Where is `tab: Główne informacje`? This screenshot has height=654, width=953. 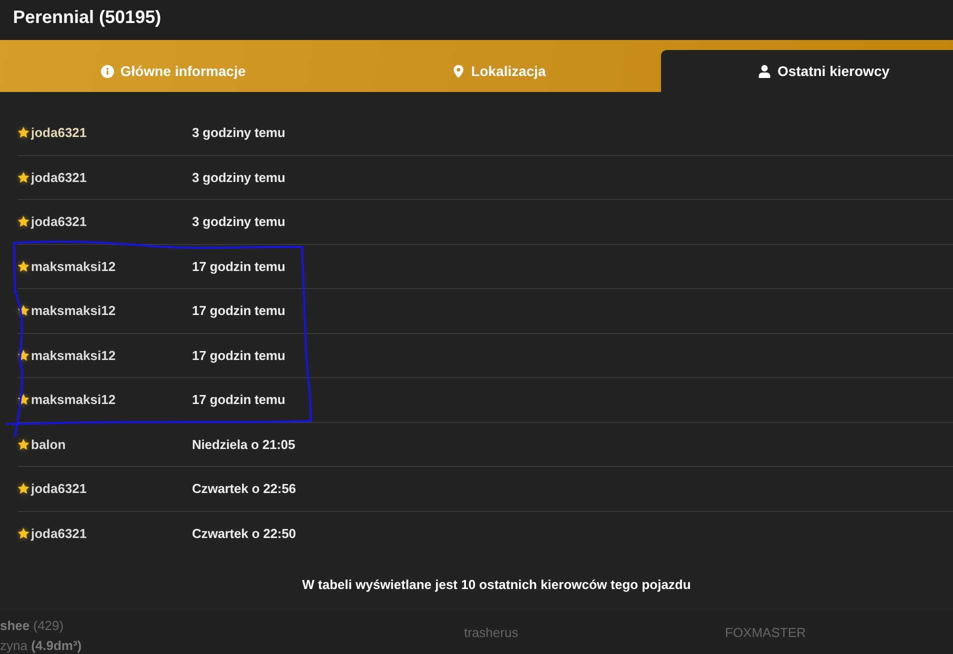
tab: Główne informacje is located at coordinates (165, 66).